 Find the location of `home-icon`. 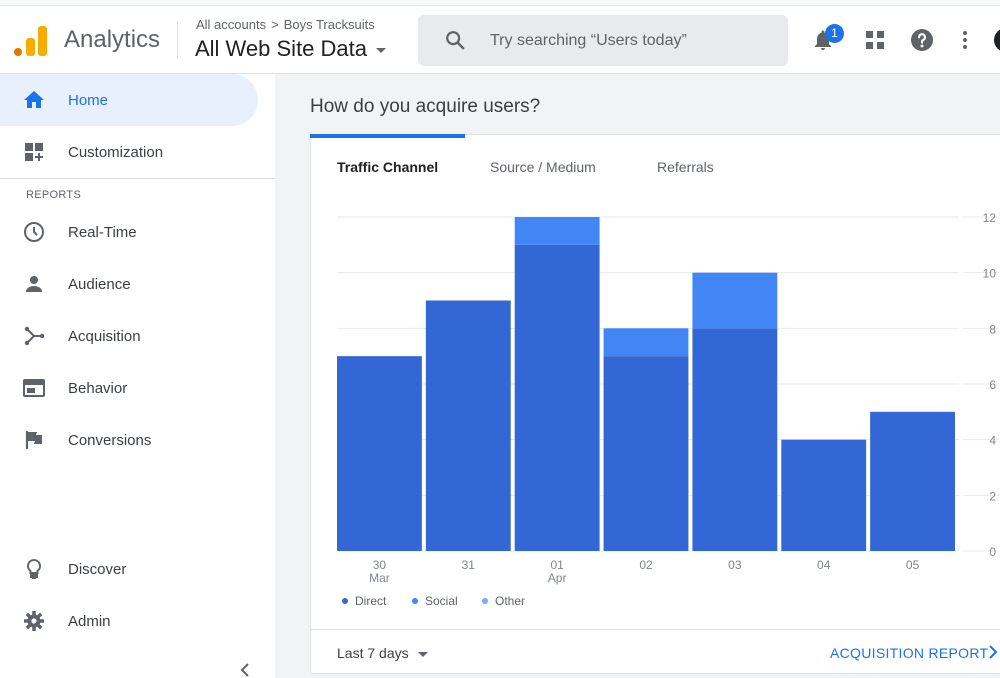

home-icon is located at coordinates (34, 99).